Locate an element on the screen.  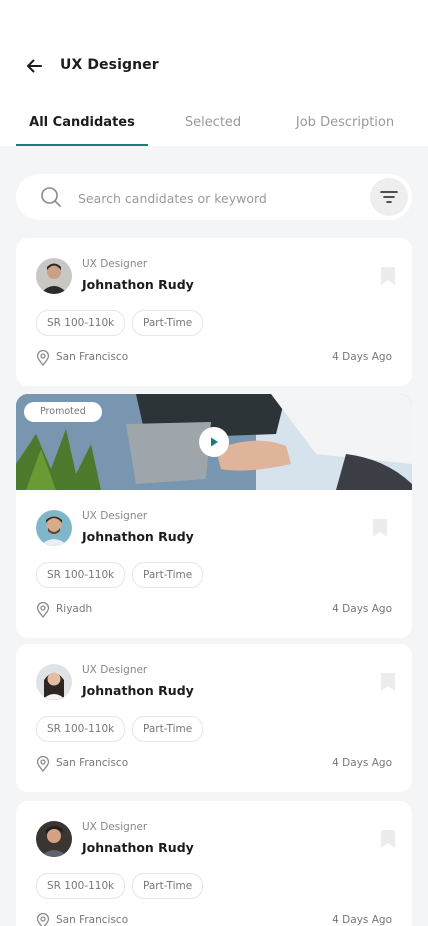
promo-media: Promoted is located at coordinates (214, 442).